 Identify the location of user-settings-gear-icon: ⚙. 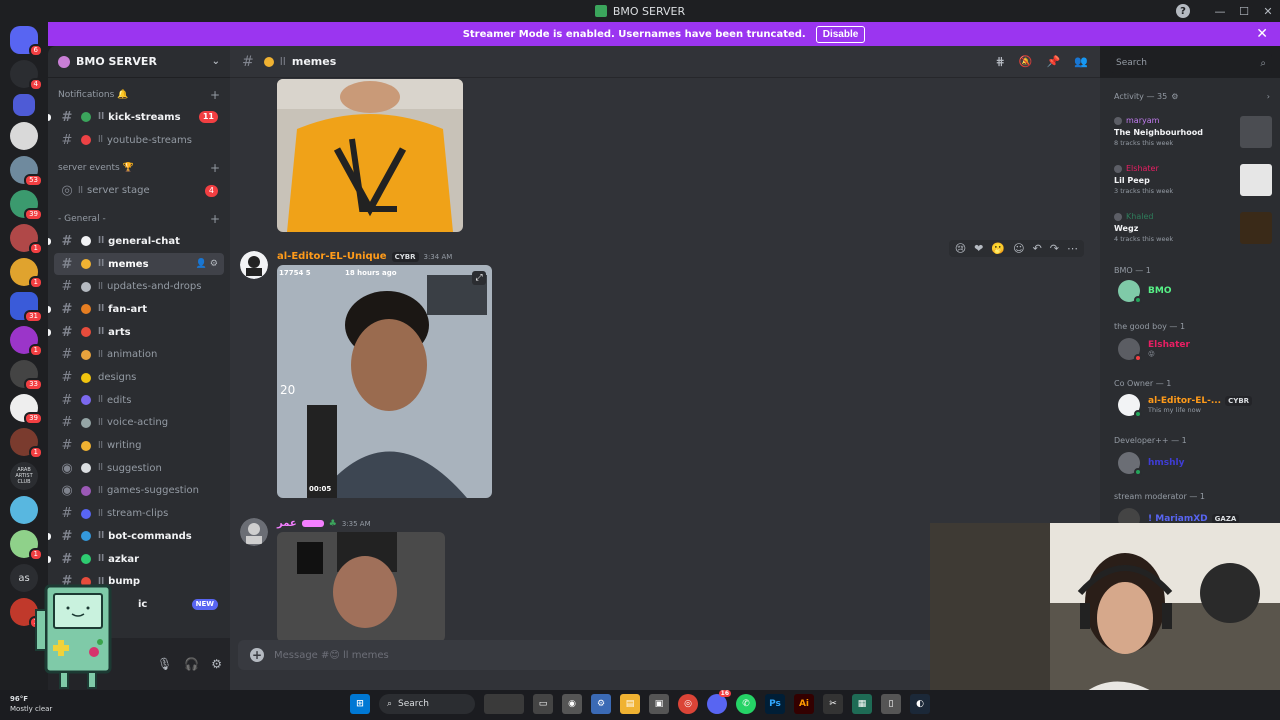
(216, 664).